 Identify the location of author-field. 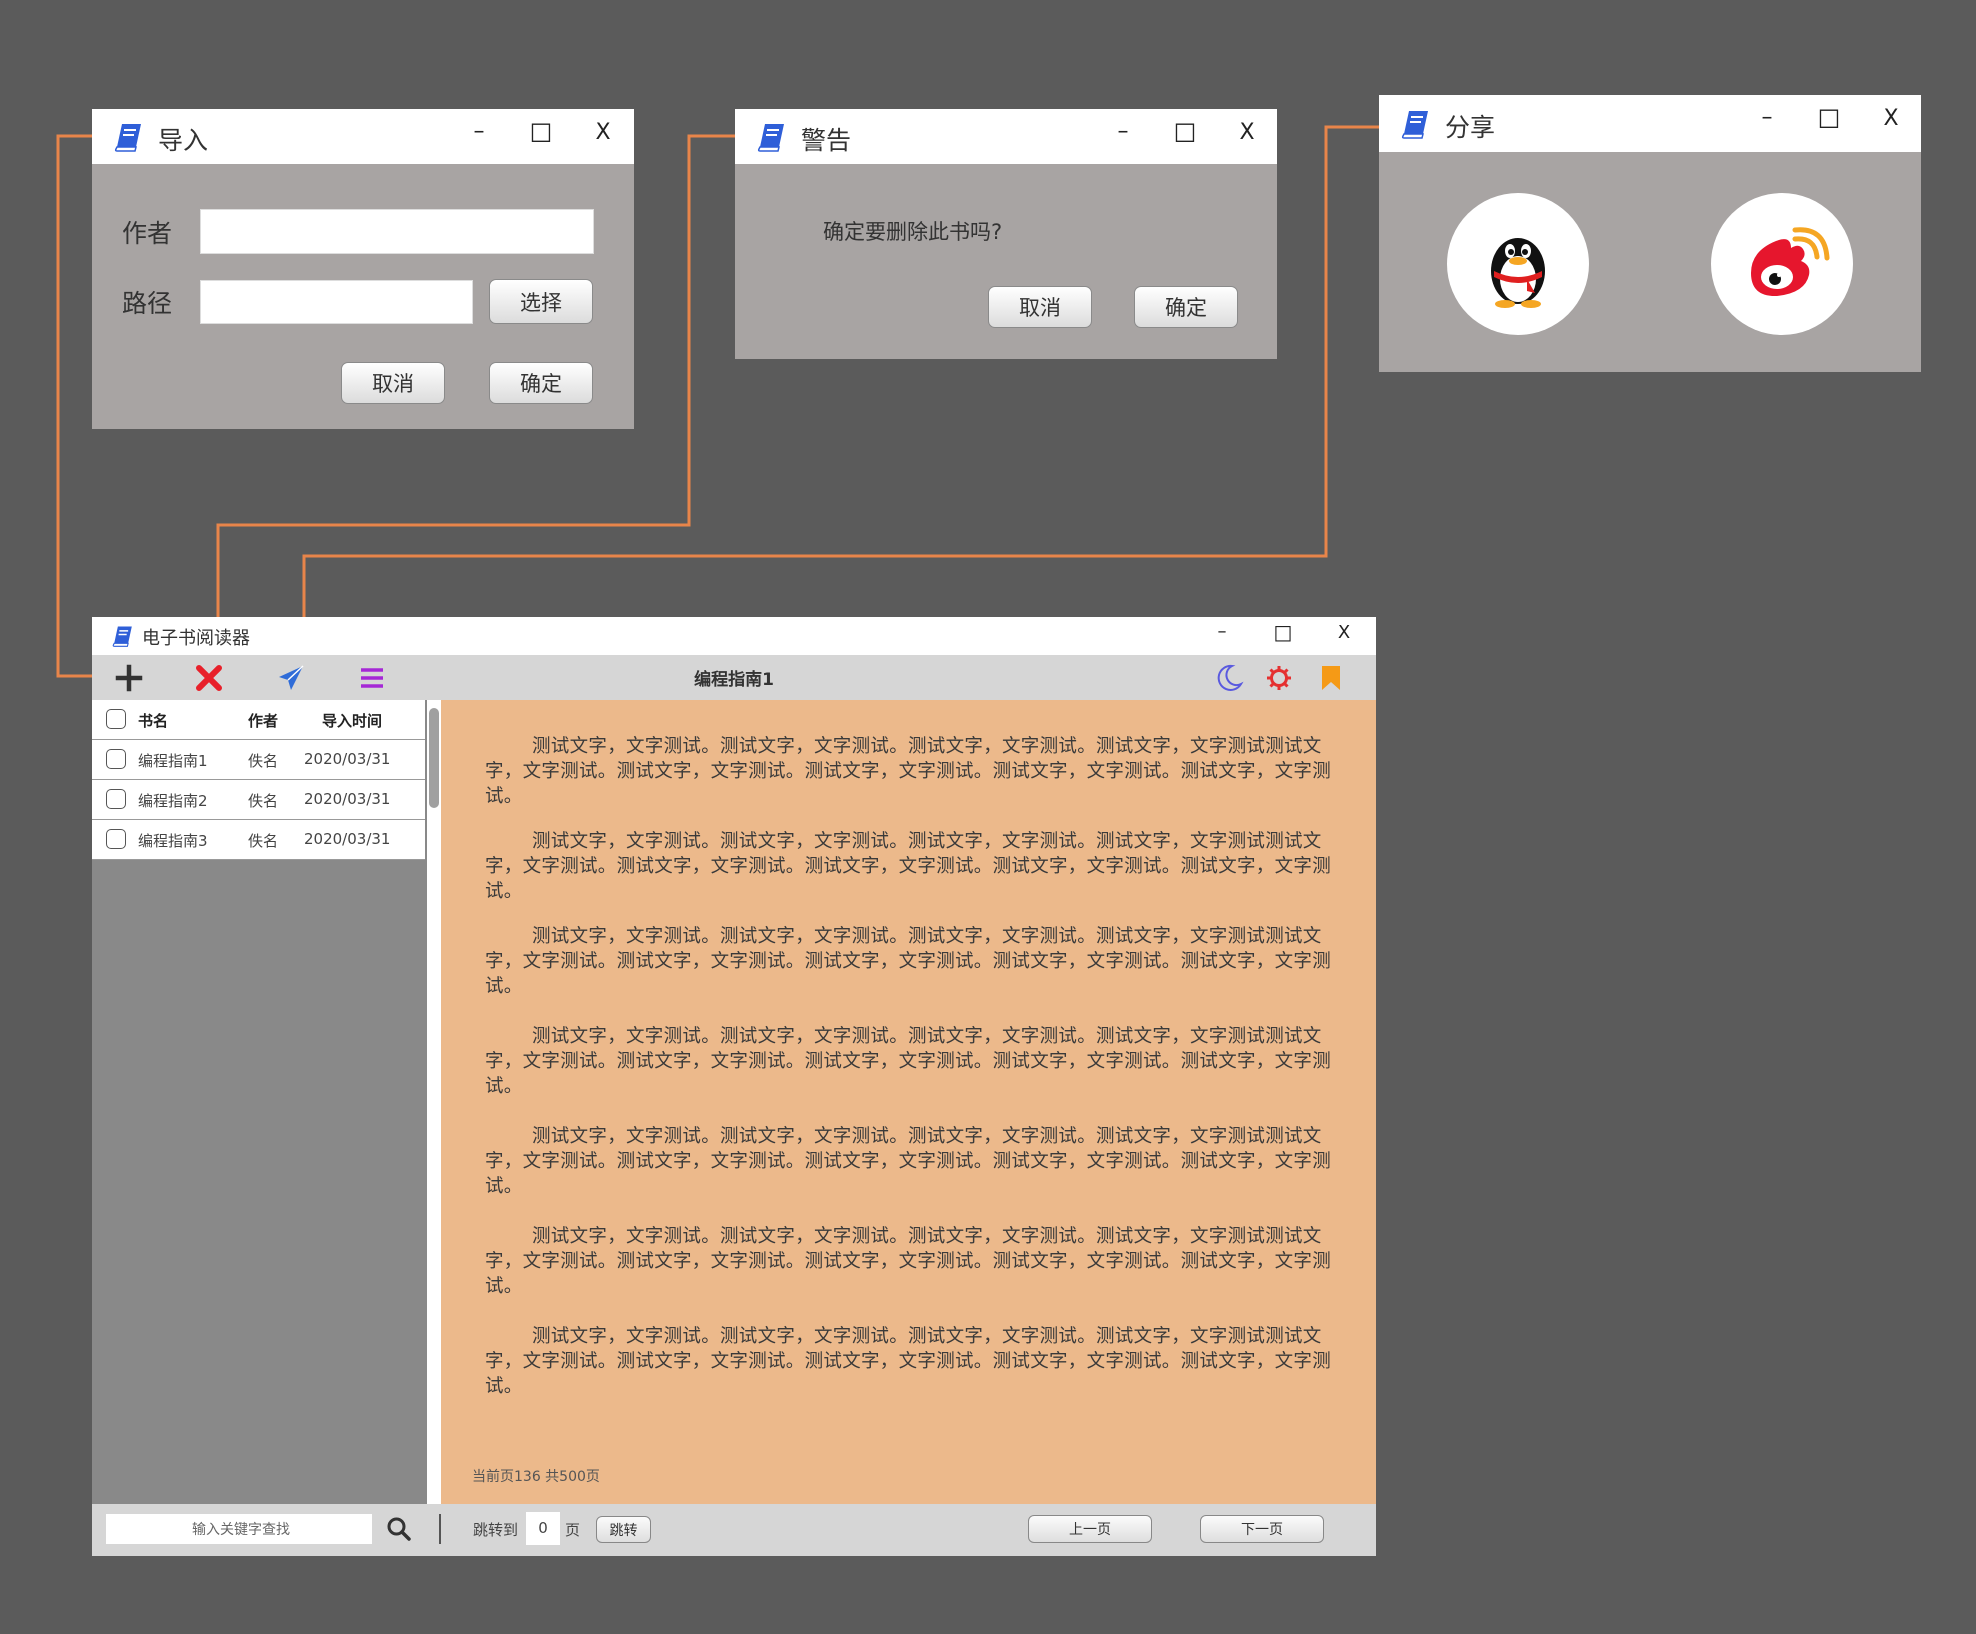
(397, 231).